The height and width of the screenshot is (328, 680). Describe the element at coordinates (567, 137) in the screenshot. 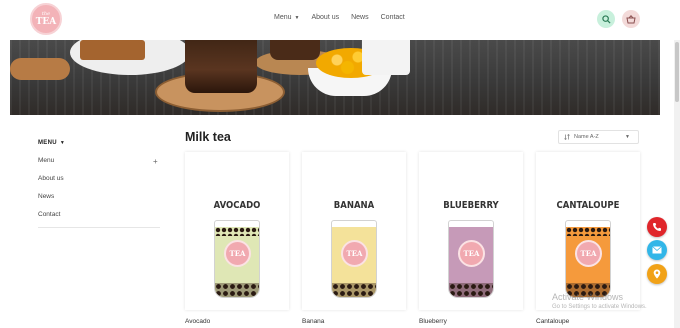

I see `sort-icon` at that location.